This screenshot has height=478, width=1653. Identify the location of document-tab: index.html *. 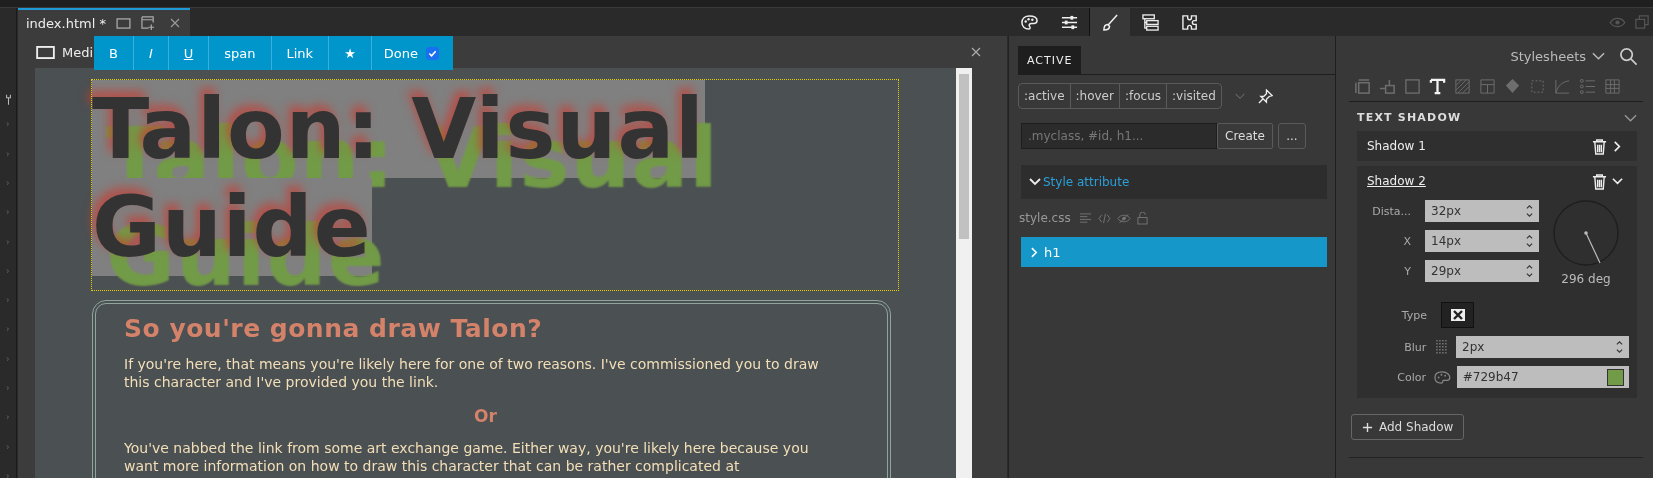
(104, 22).